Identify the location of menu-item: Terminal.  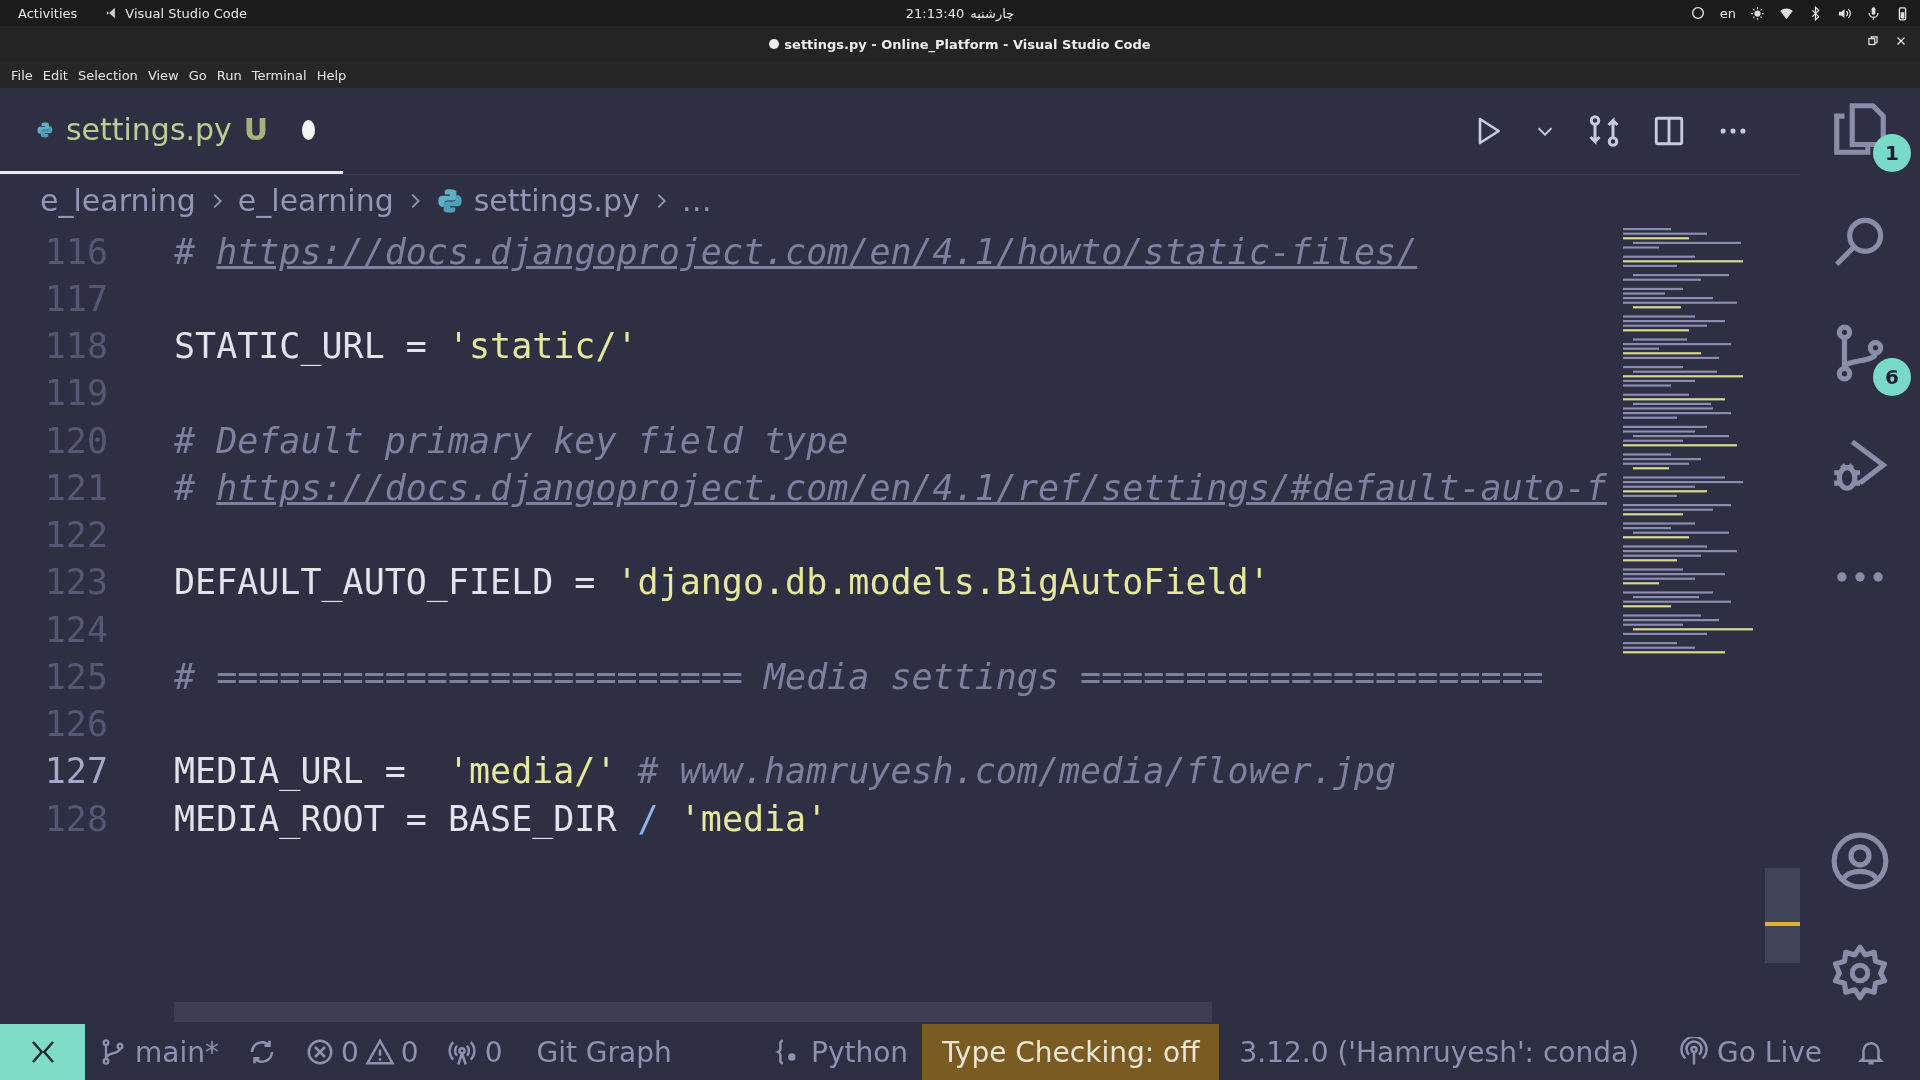
(279, 75).